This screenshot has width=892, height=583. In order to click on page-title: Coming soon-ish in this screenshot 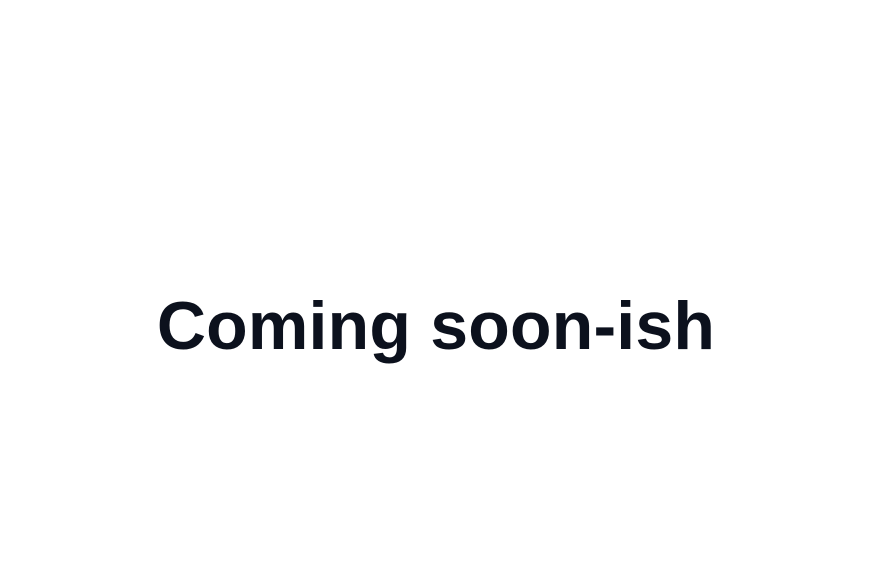, I will do `click(436, 326)`.